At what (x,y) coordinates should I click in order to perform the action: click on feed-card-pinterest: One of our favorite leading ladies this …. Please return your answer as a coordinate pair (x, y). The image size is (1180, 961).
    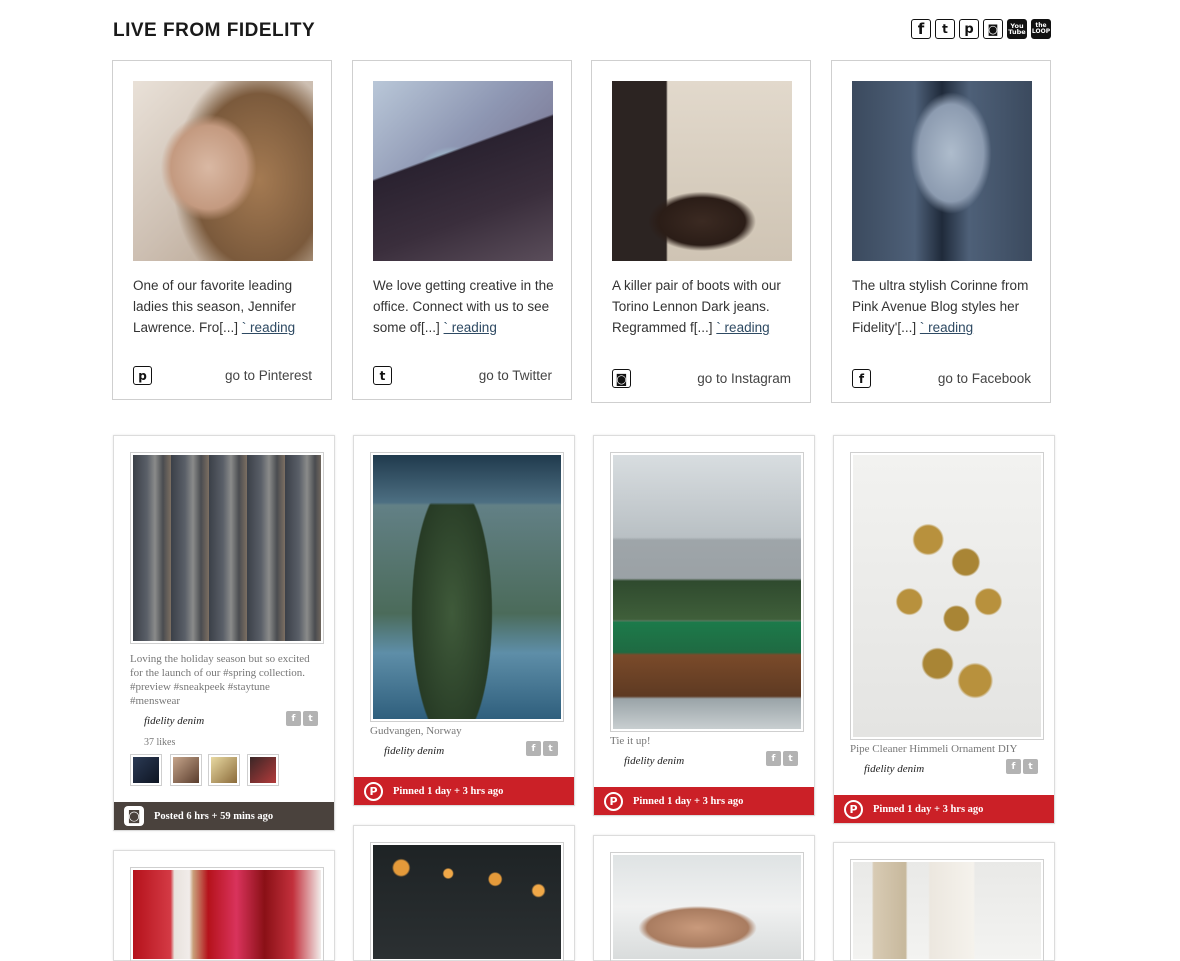
    Looking at the image, I should click on (222, 230).